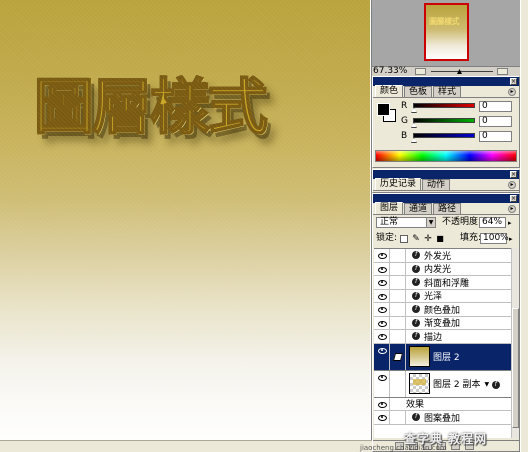 The width and height of the screenshot is (528, 452). What do you see at coordinates (430, 222) in the screenshot?
I see `chevron-down-icon: ▼` at bounding box center [430, 222].